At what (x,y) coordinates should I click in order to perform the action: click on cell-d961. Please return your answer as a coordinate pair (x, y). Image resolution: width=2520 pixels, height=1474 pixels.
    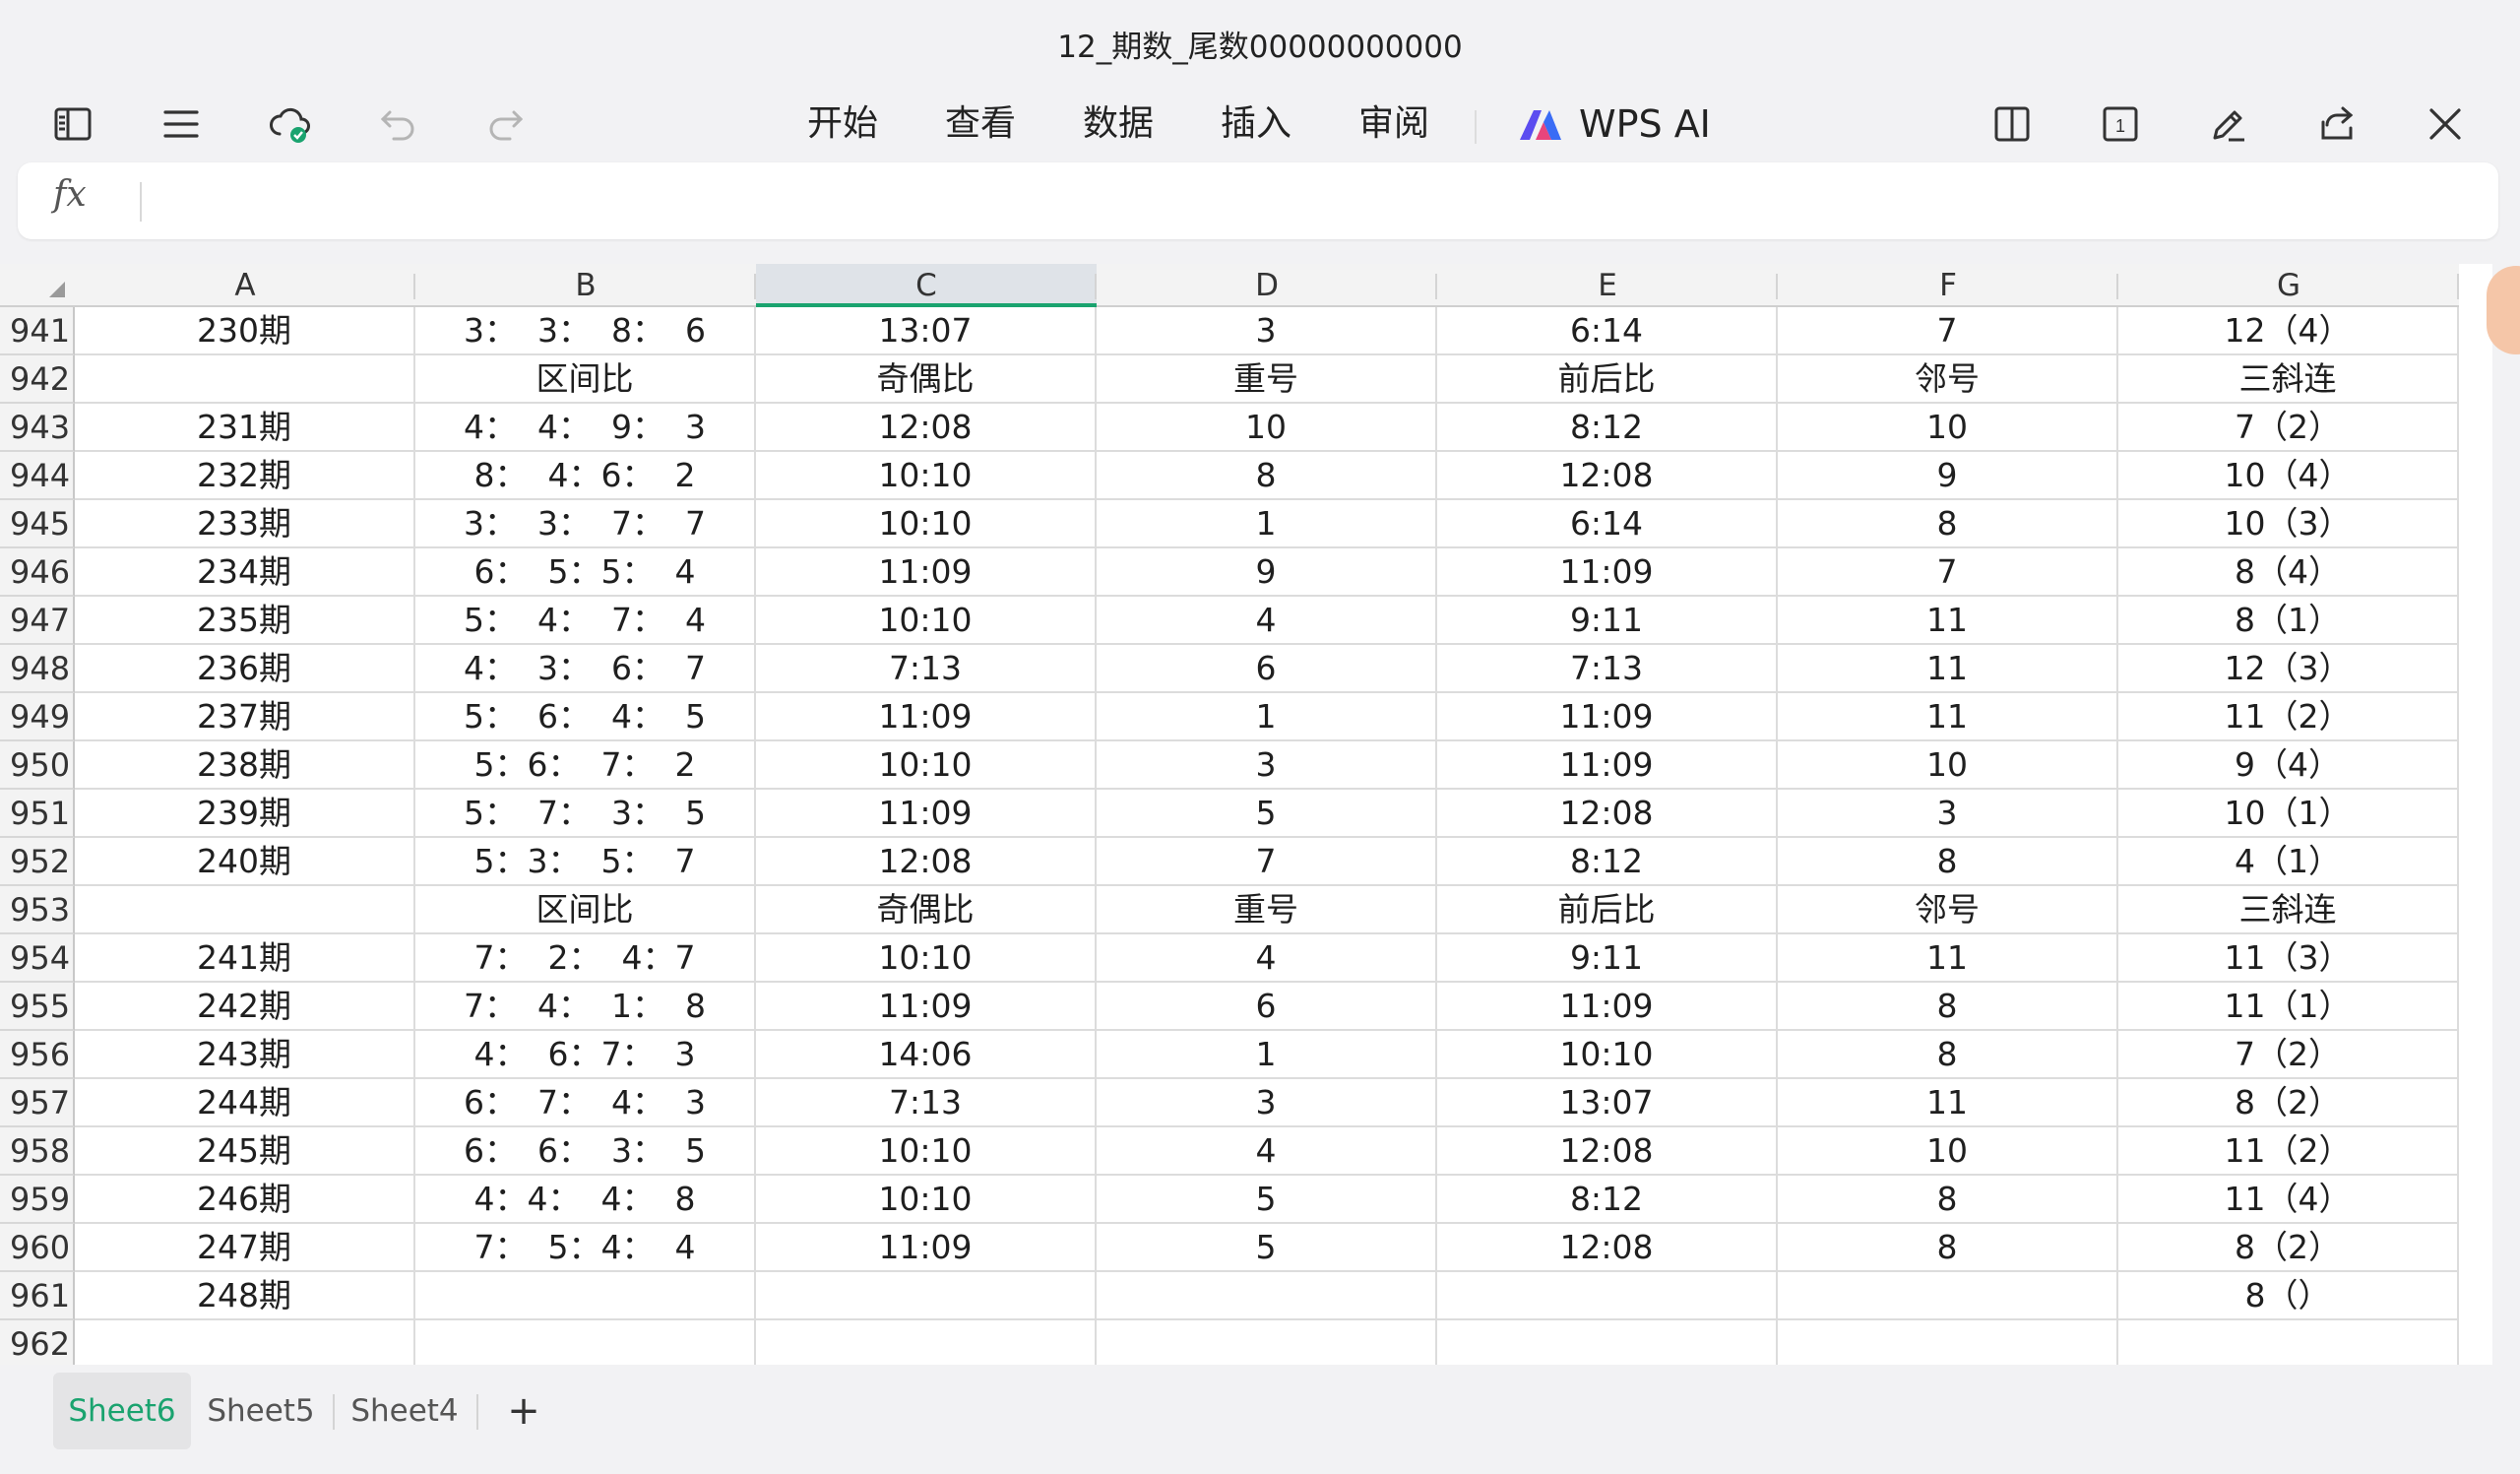
    Looking at the image, I should click on (1267, 1296).